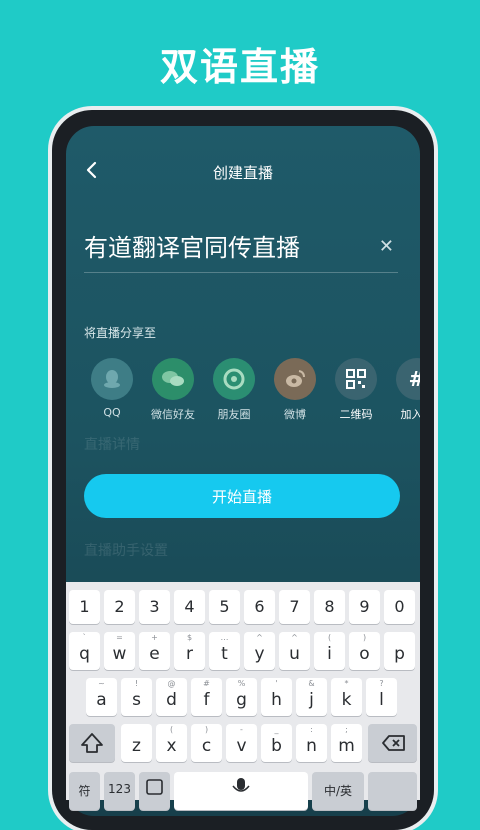 The height and width of the screenshot is (830, 480). I want to click on key: 1, so click(84, 607).